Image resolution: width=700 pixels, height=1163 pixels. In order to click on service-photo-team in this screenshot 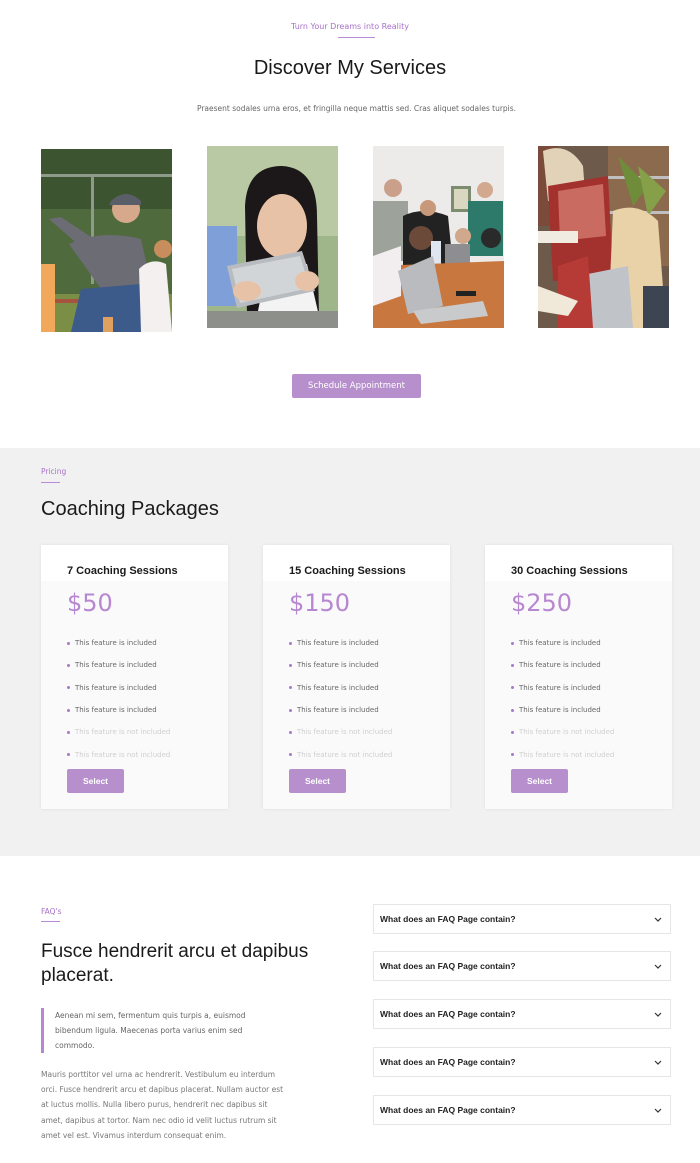, I will do `click(438, 237)`.